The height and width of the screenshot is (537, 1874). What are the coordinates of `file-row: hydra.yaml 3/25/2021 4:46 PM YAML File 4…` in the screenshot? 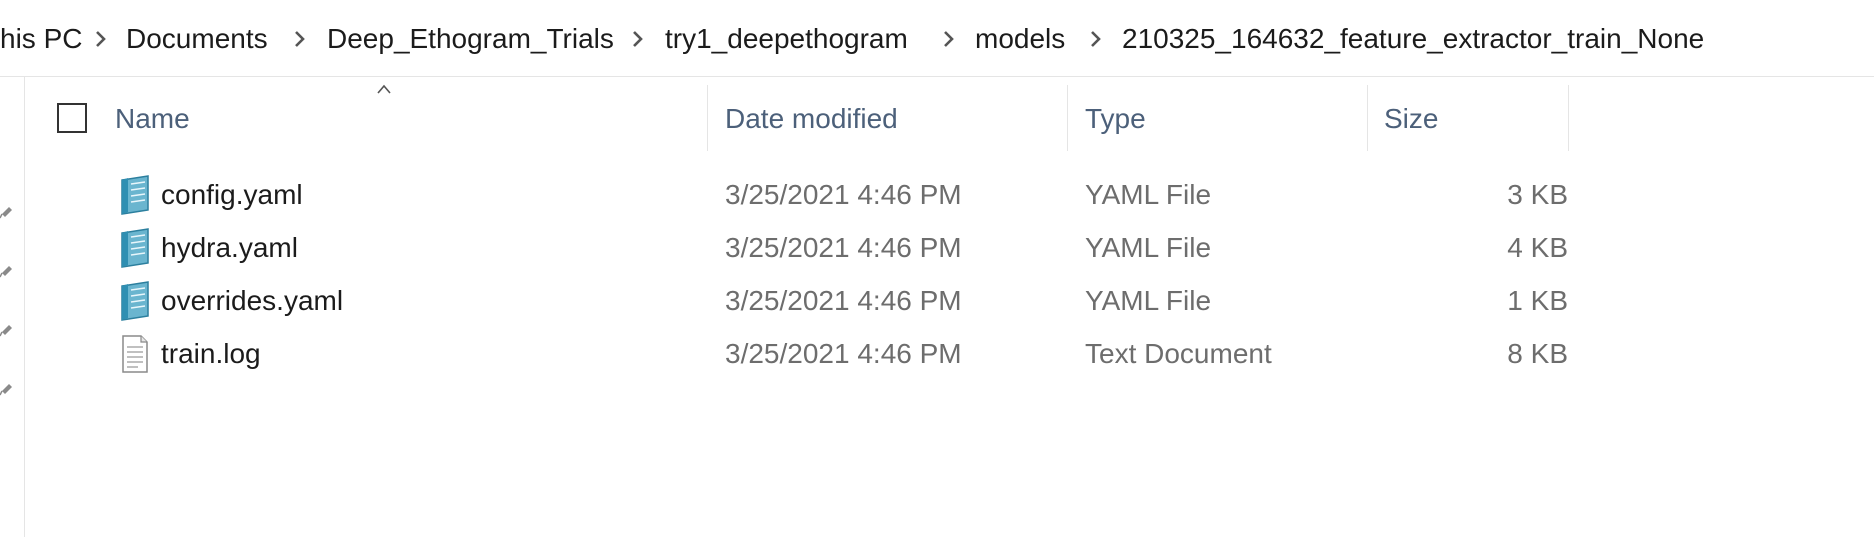 It's located at (797, 249).